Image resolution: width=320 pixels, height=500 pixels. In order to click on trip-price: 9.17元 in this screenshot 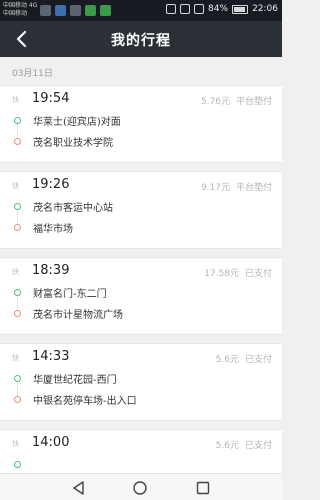, I will do `click(215, 188)`.